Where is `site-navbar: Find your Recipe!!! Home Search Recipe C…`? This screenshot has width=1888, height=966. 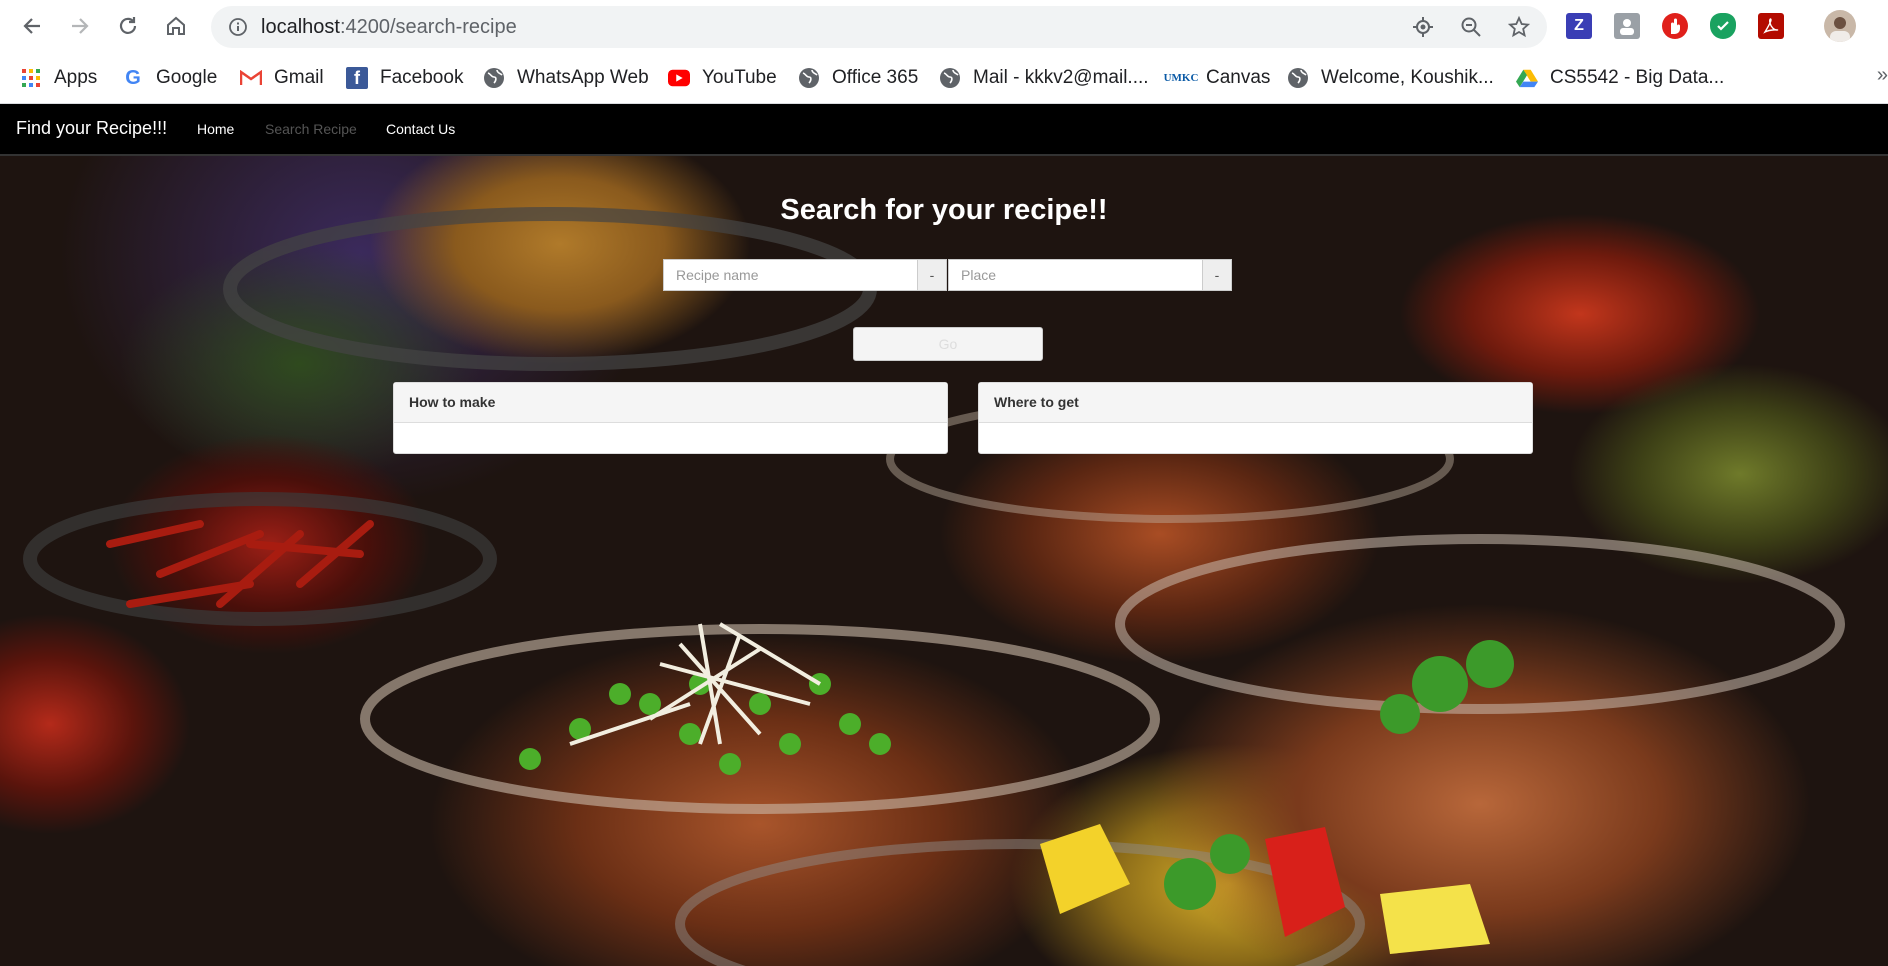
site-navbar: Find your Recipe!!! Home Search Recipe C… is located at coordinates (944, 130).